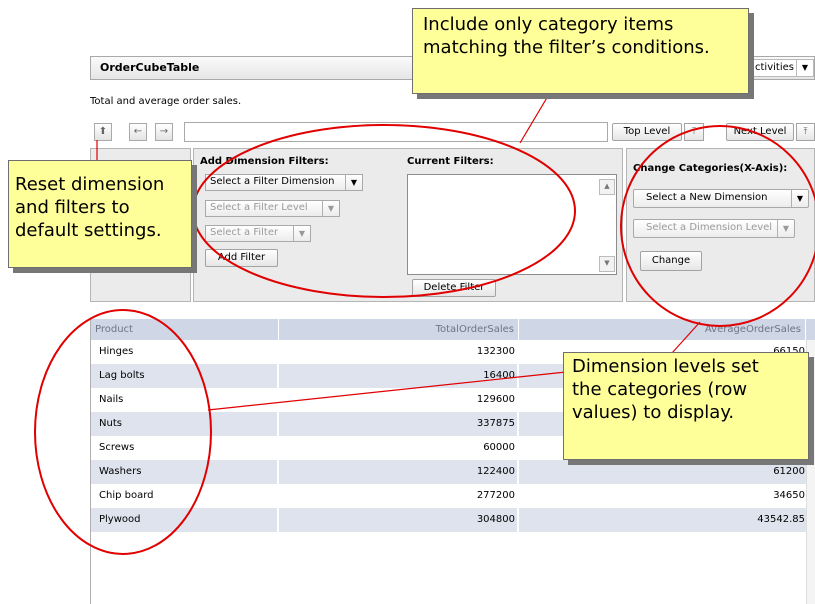 The width and height of the screenshot is (815, 604). I want to click on forward-arrow-icon: →, so click(164, 132).